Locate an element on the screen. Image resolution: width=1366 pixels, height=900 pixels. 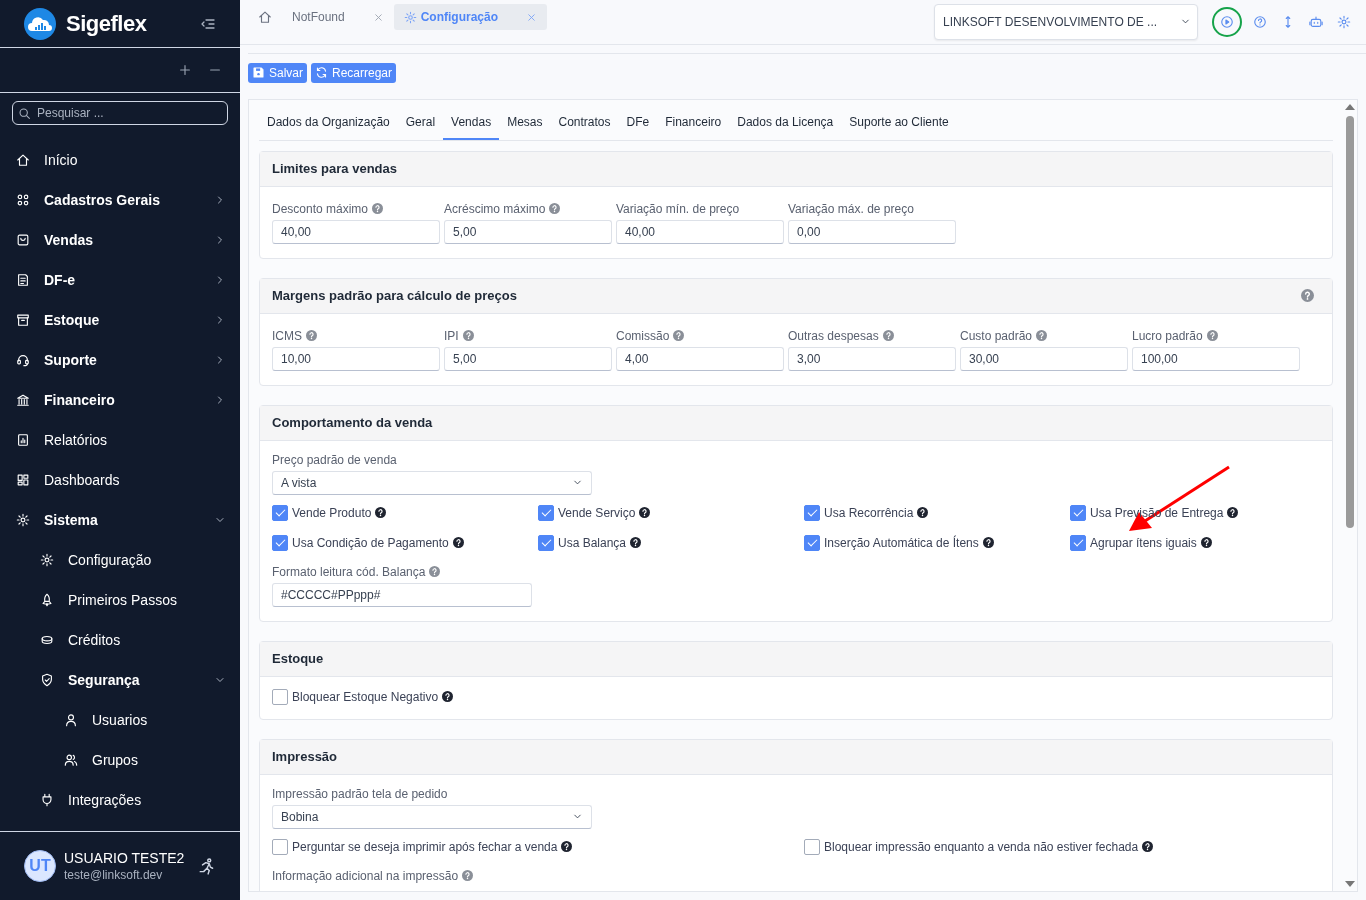
menu-item: Usuarios is located at coordinates (120, 720).